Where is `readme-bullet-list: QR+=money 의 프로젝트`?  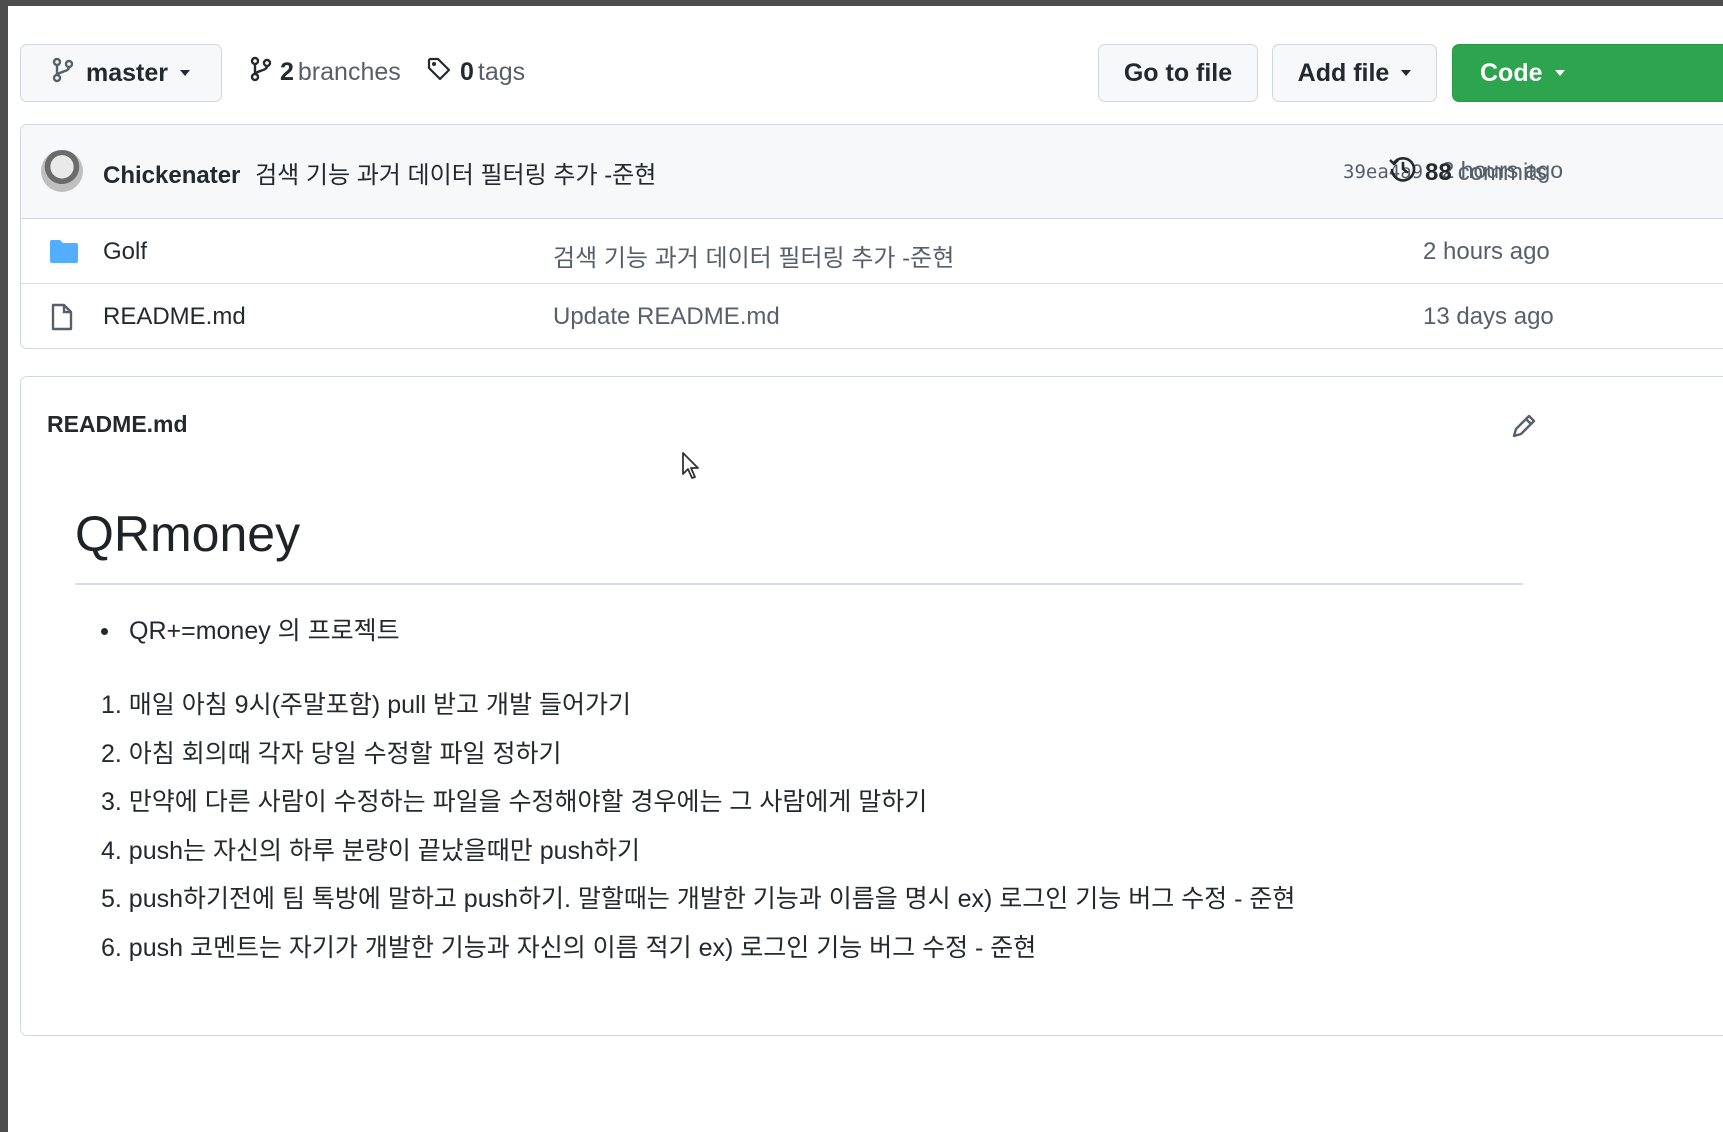 readme-bullet-list: QR+=money 의 프로젝트 is located at coordinates (250, 631).